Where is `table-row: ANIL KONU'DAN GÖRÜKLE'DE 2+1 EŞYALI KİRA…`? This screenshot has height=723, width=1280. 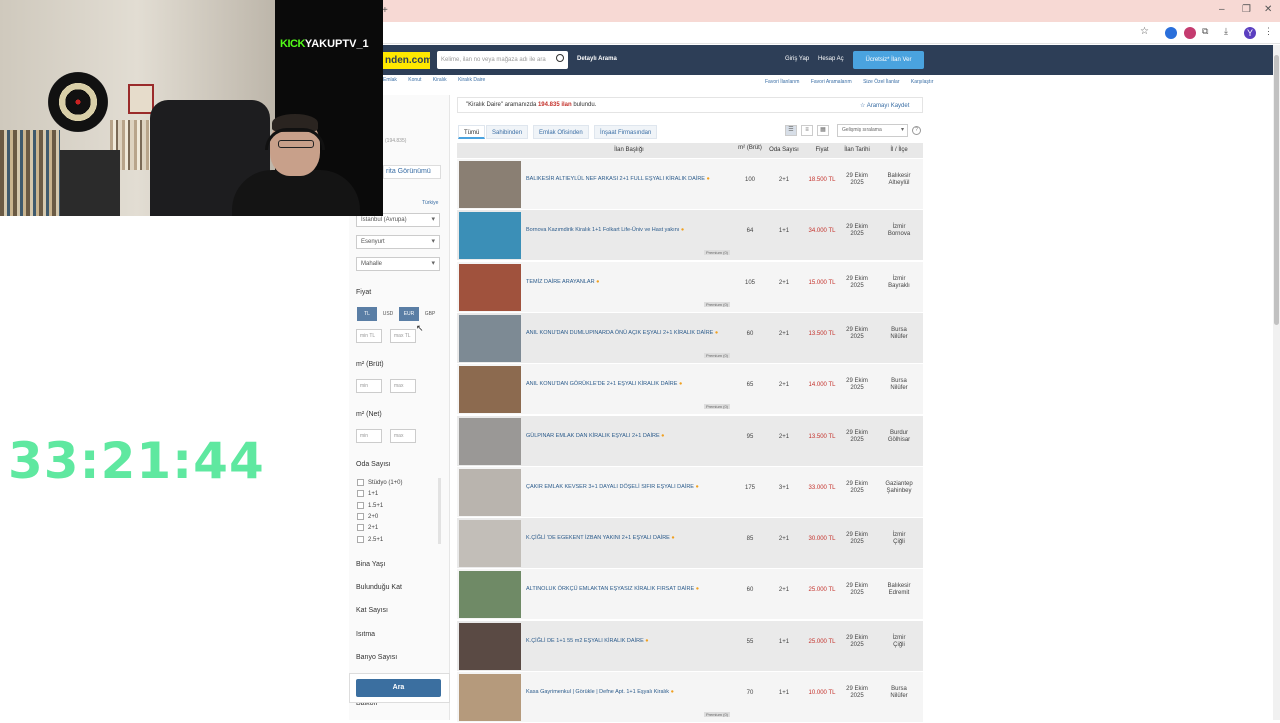 table-row: ANIL KONU'DAN GÖRÜKLE'DE 2+1 EŞYALI KİRA… is located at coordinates (690, 390).